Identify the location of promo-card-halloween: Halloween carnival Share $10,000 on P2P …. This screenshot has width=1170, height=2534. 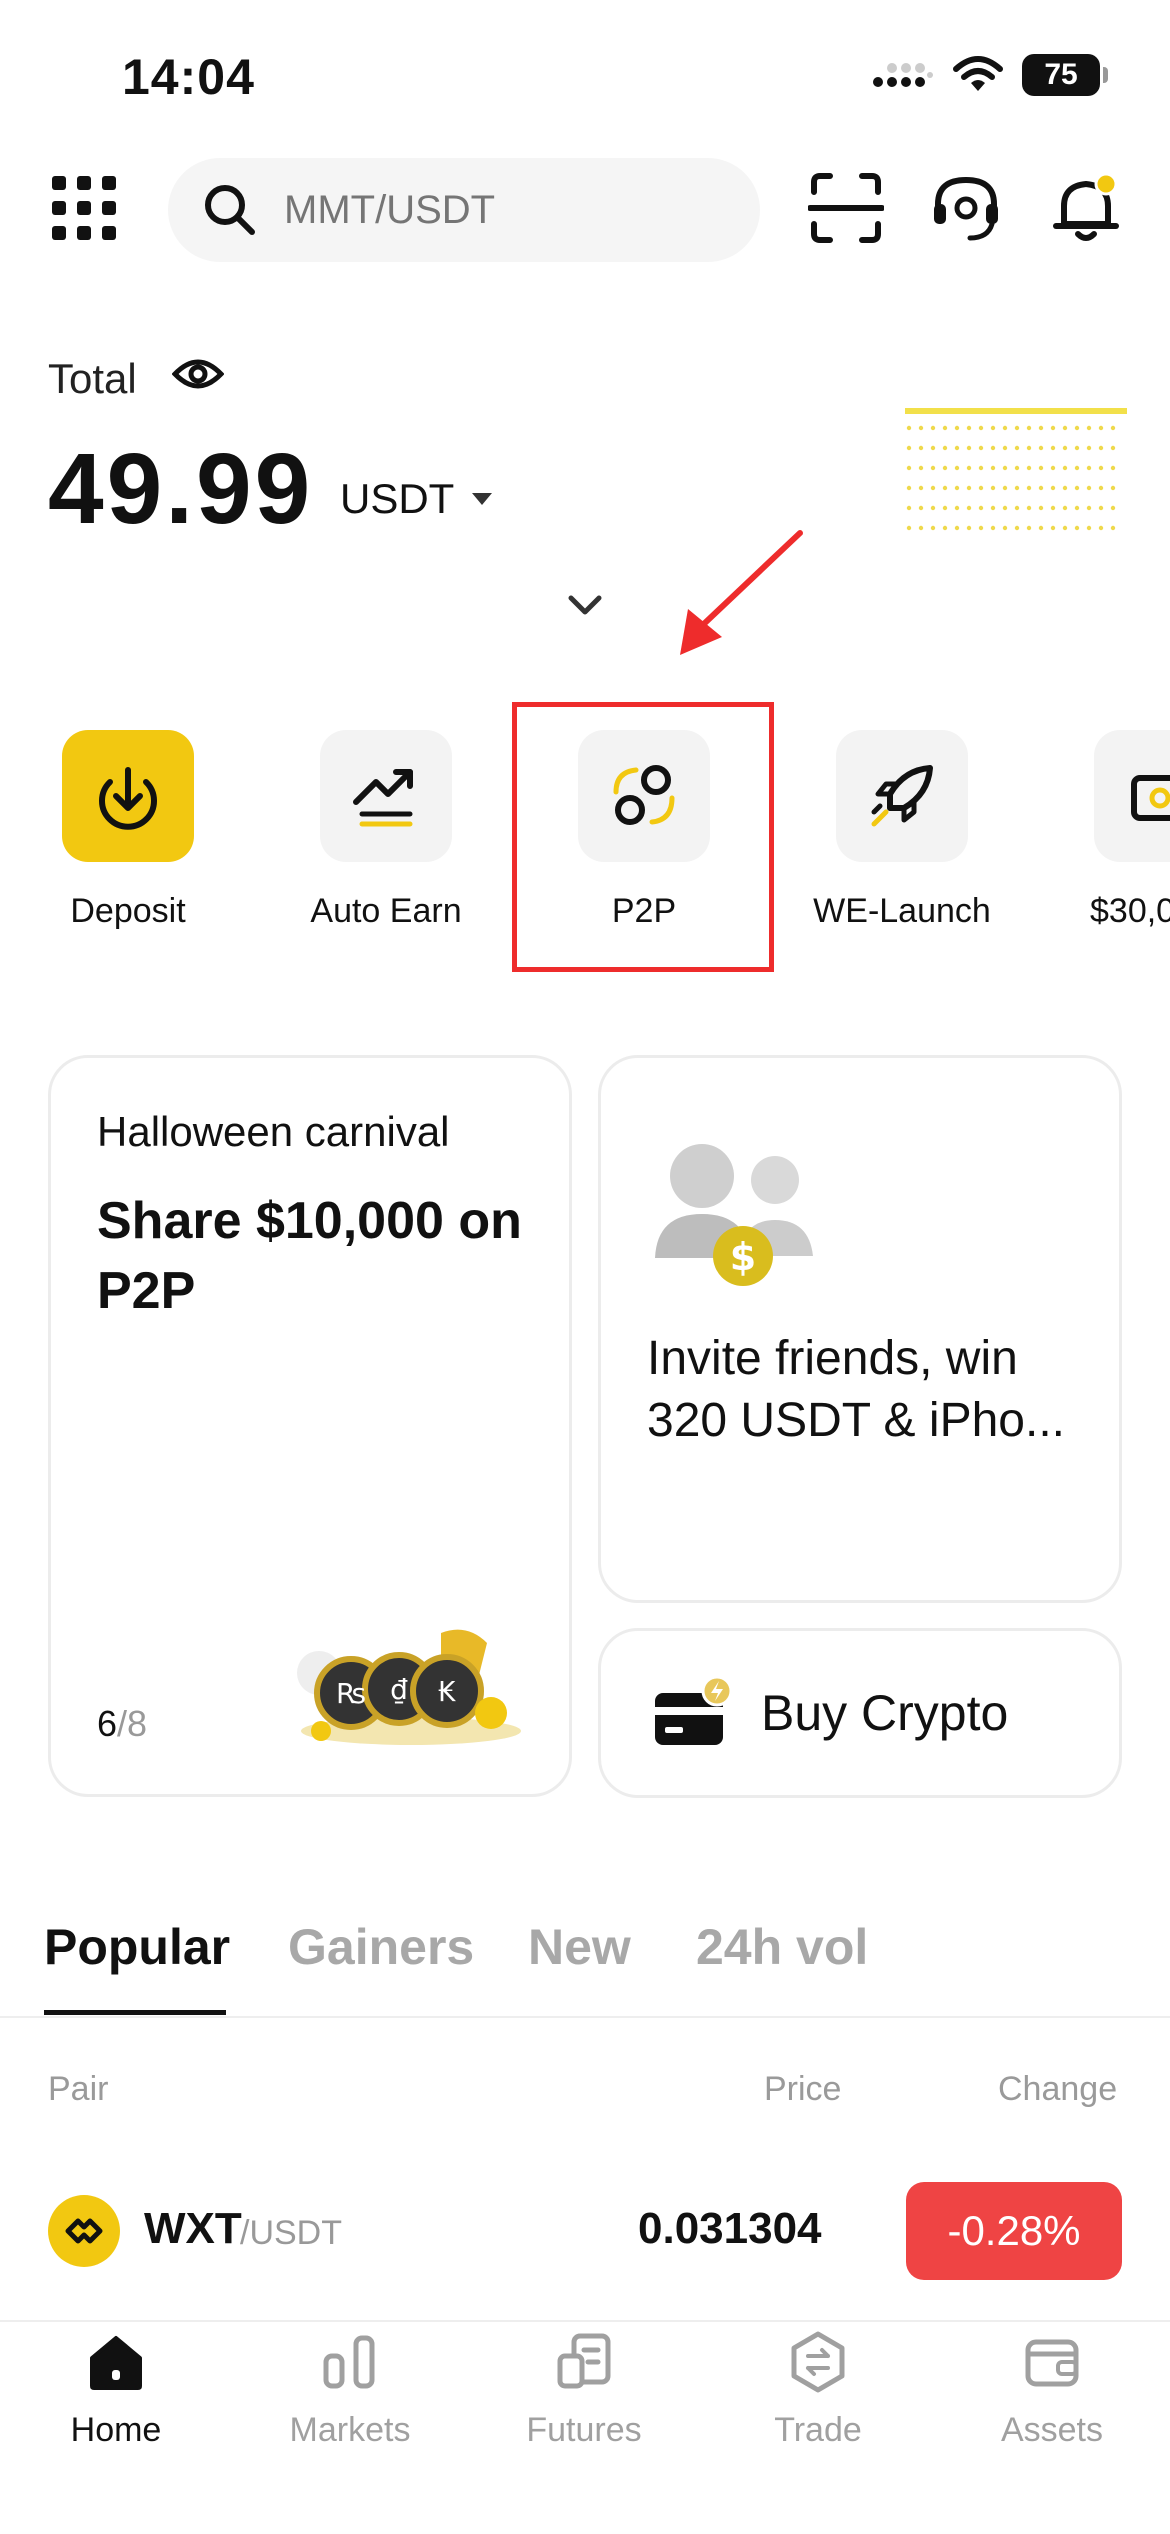
(310, 1426).